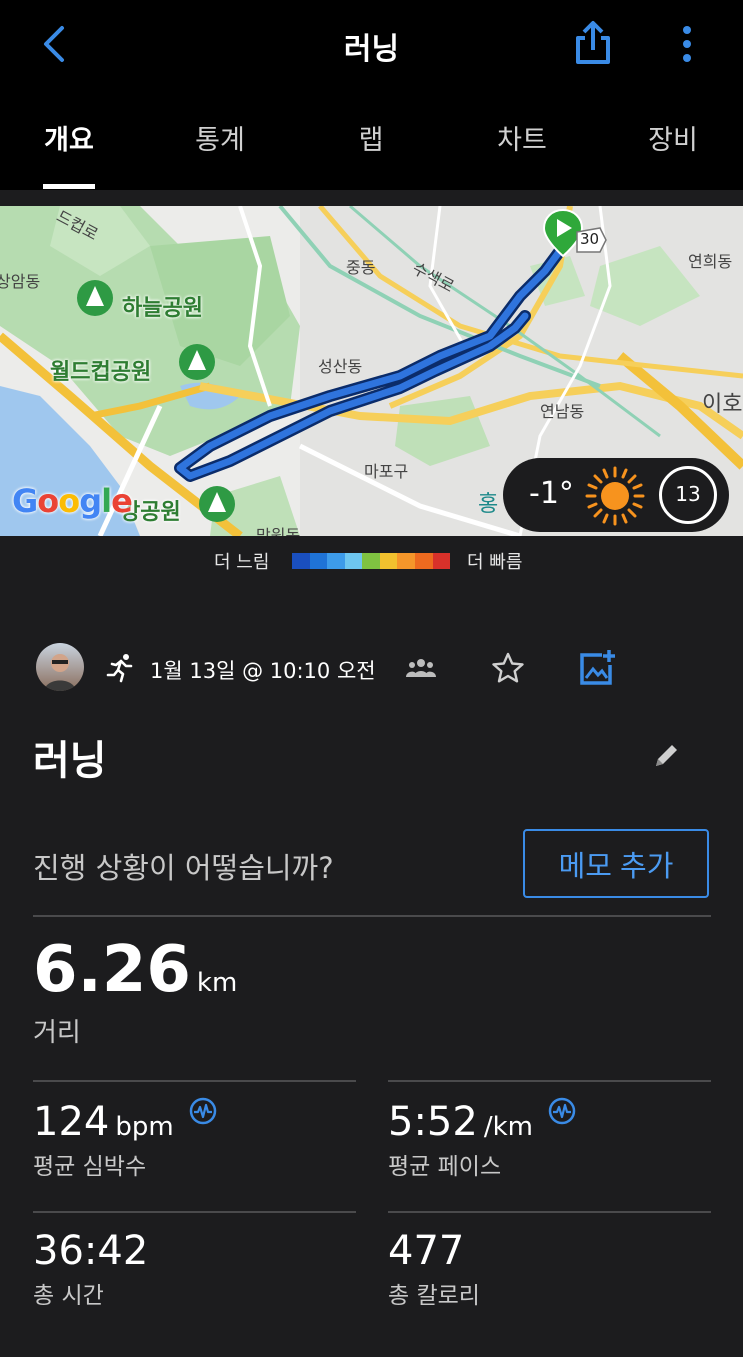 This screenshot has height=1357, width=743. Describe the element at coordinates (426, 1251) in the screenshot. I see `calories-value: 477` at that location.